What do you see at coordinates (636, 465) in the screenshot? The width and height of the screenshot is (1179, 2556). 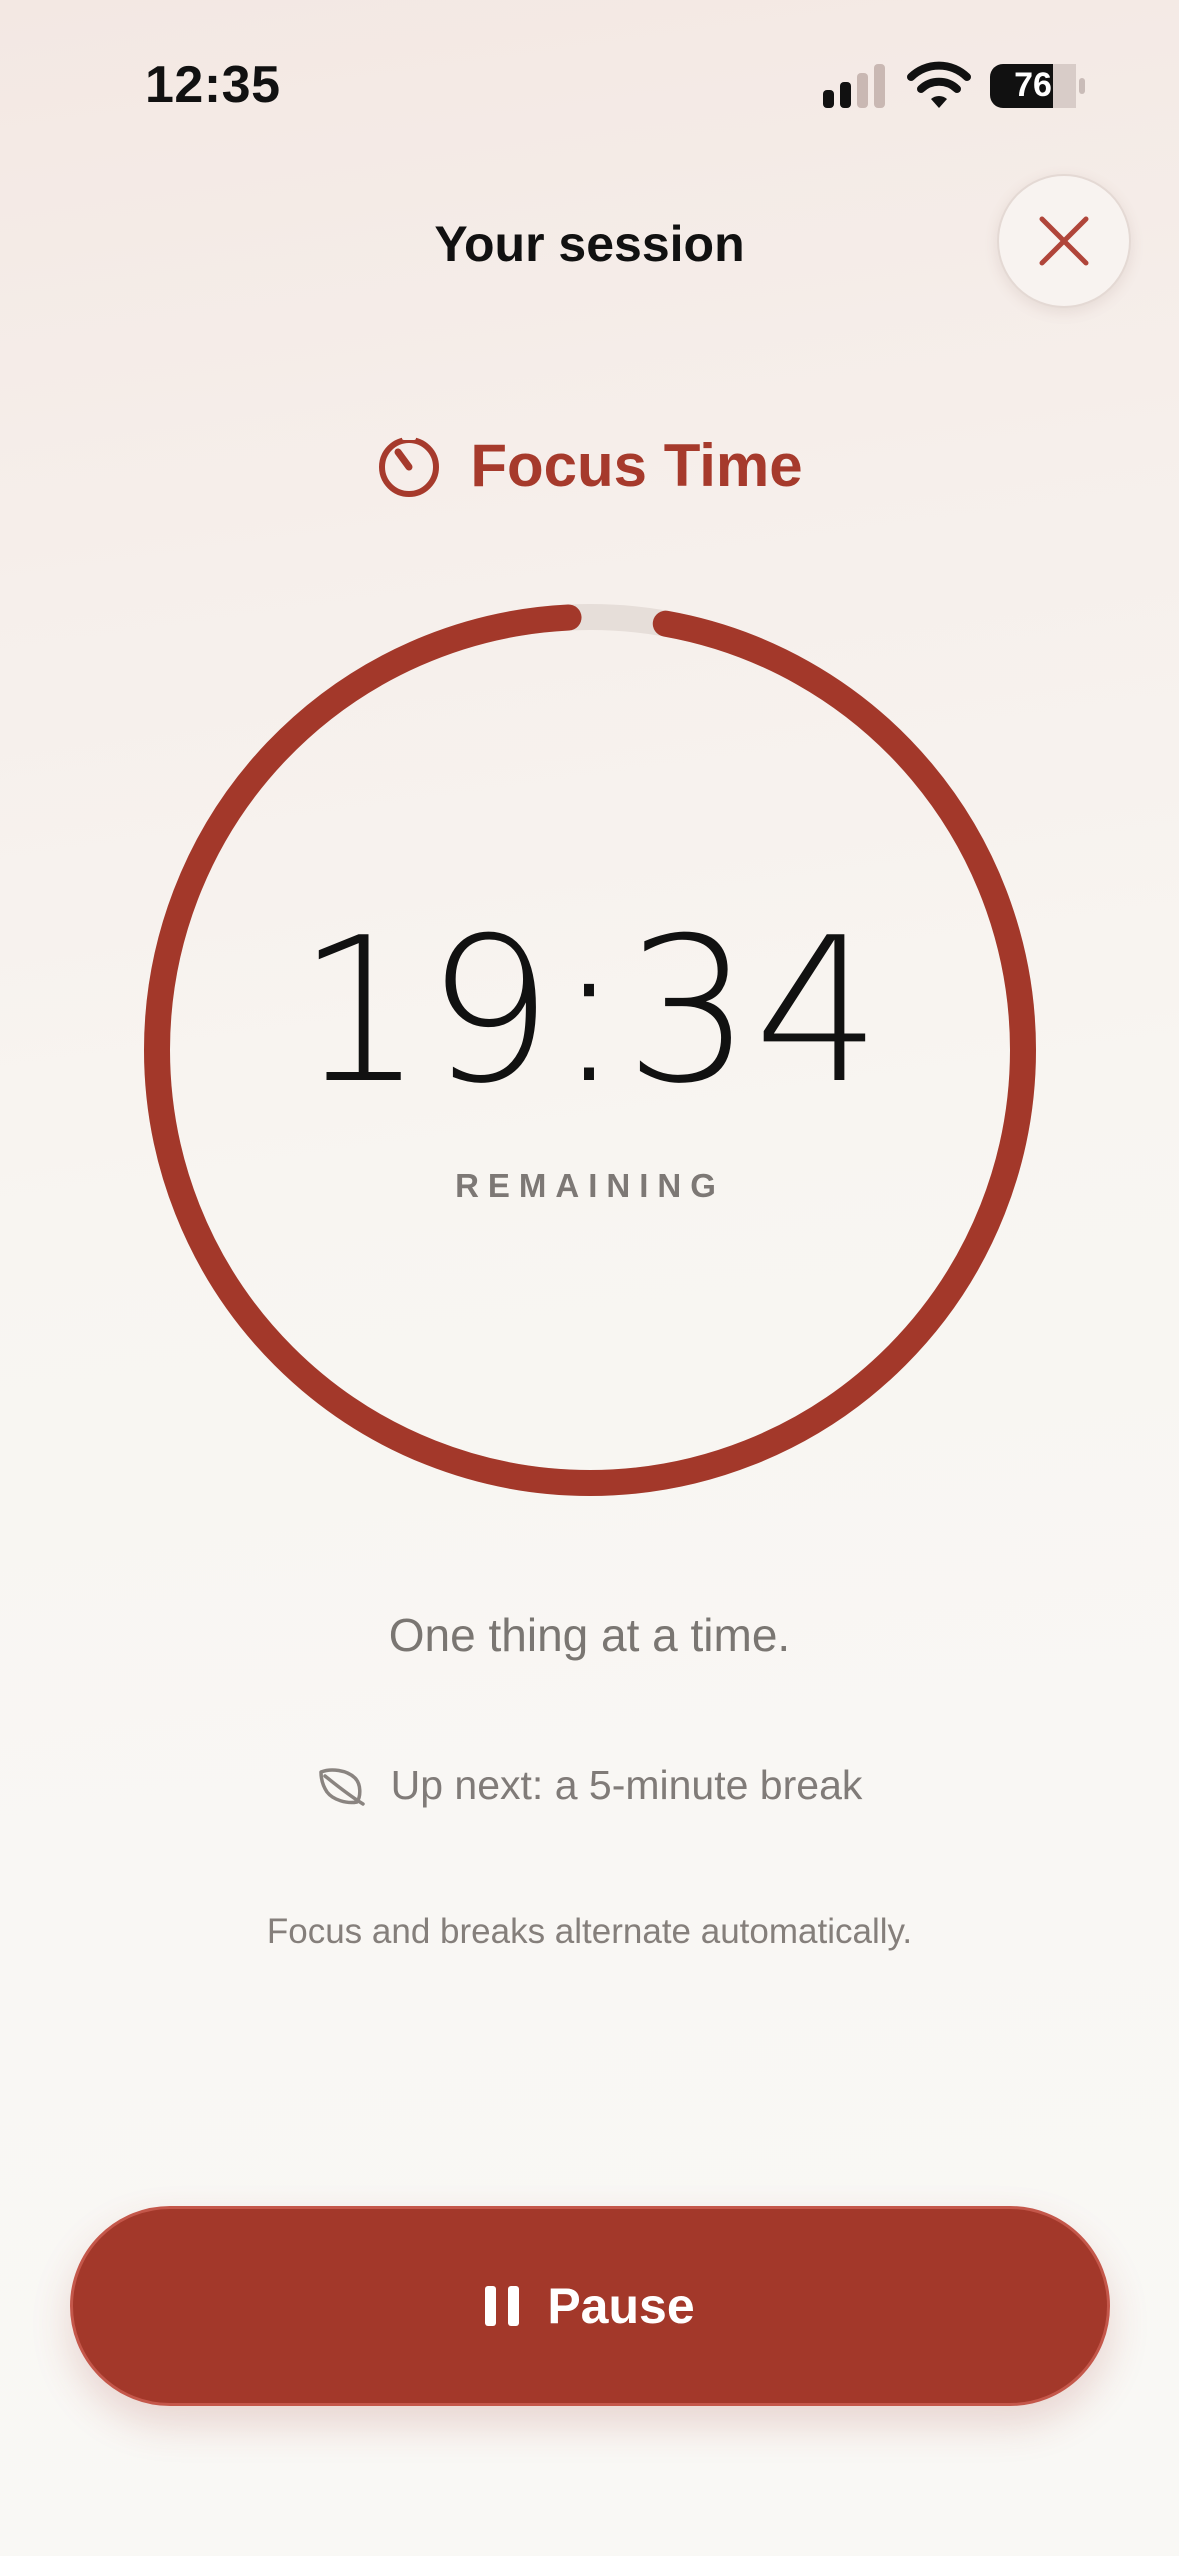 I see `mode-label: Focus Time` at bounding box center [636, 465].